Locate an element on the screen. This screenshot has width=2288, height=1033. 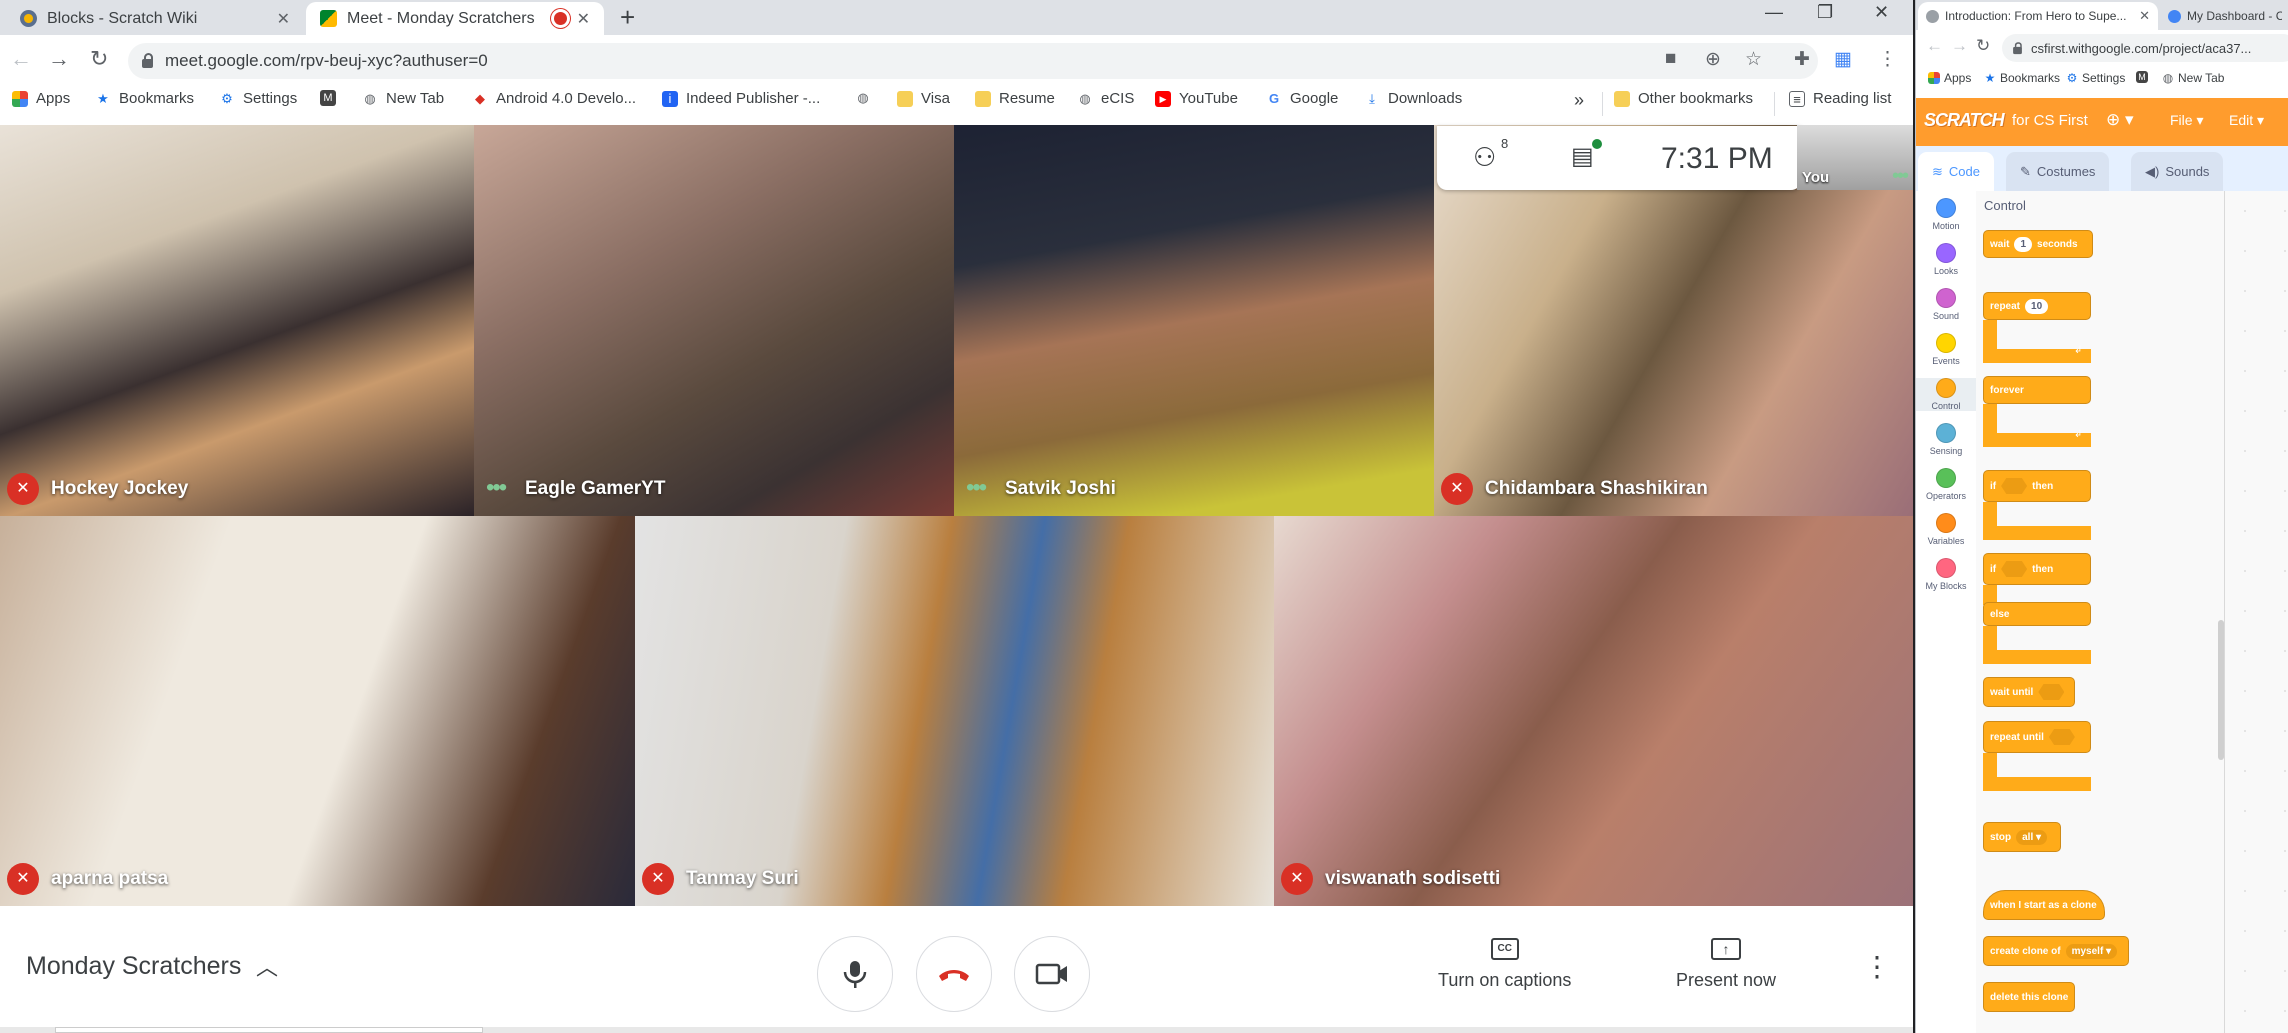
bookmark-ecis: ◍ eCIS is located at coordinates (1105, 98).